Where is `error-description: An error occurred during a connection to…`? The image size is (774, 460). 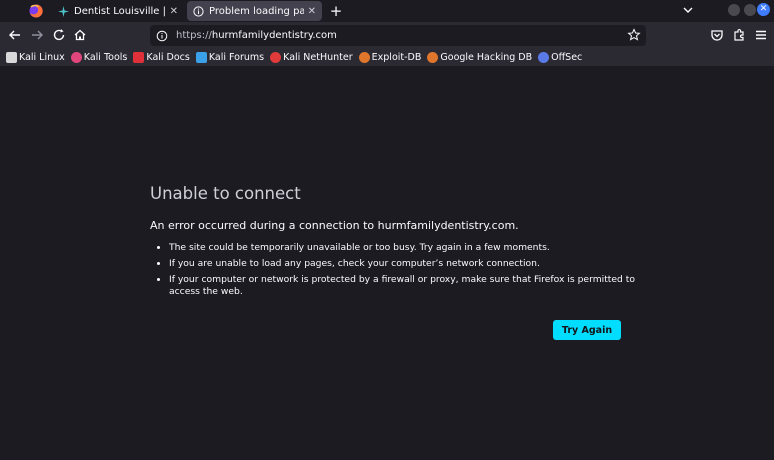
error-description: An error occurred during a connection to… is located at coordinates (334, 225).